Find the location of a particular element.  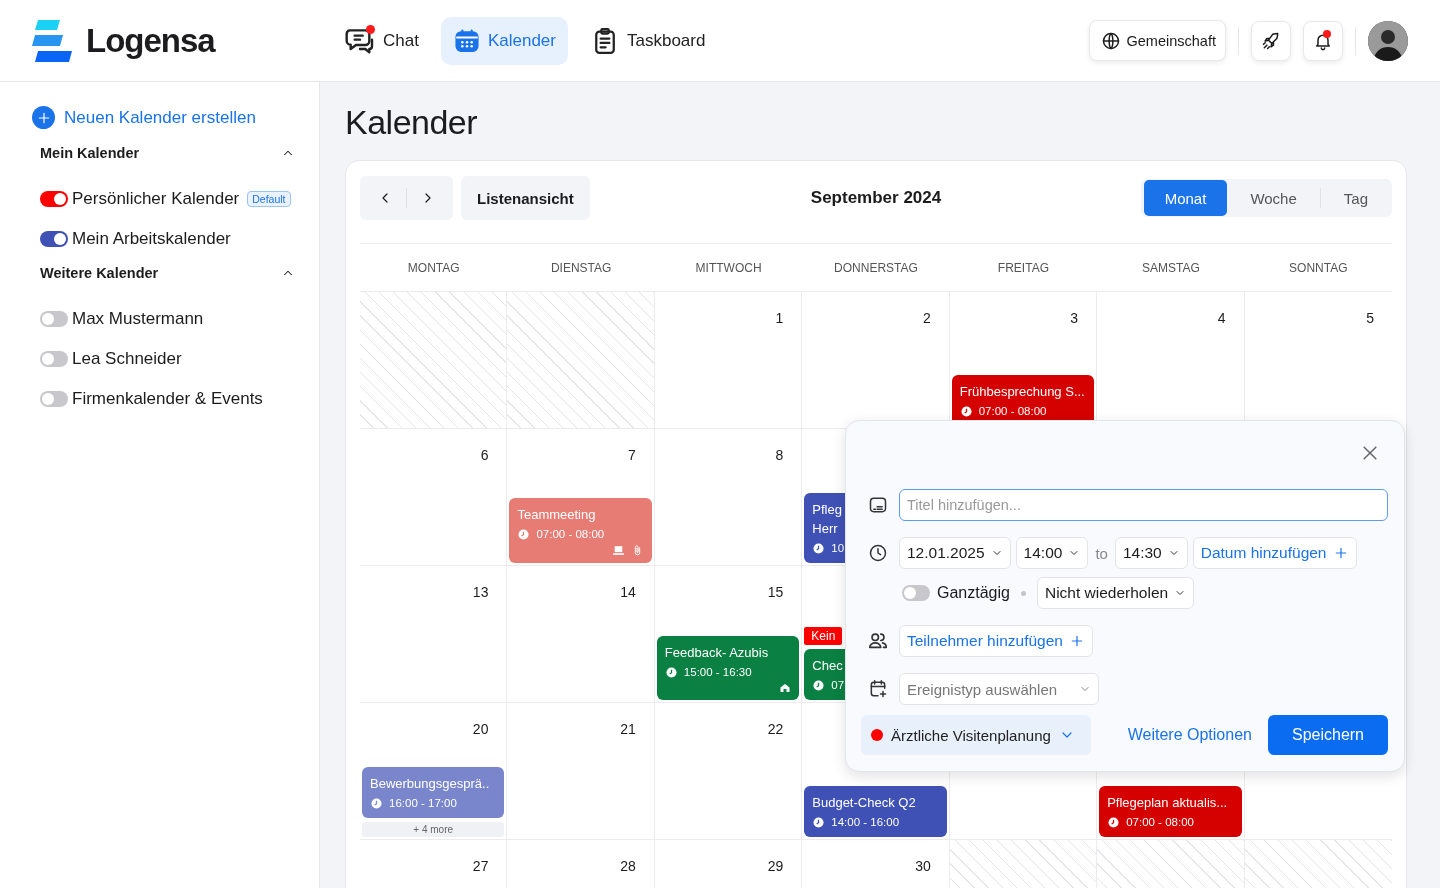

save-button: Speichern is located at coordinates (1327, 735).